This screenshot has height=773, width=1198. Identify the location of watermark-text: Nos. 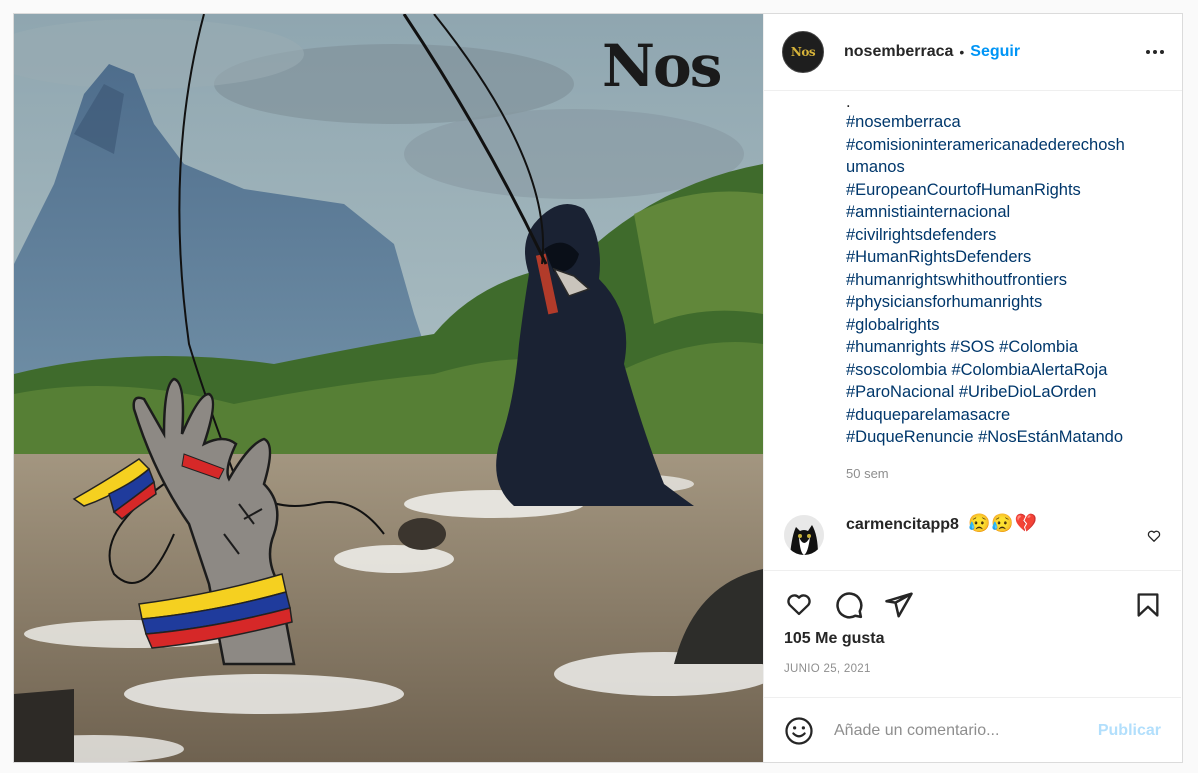
(662, 66).